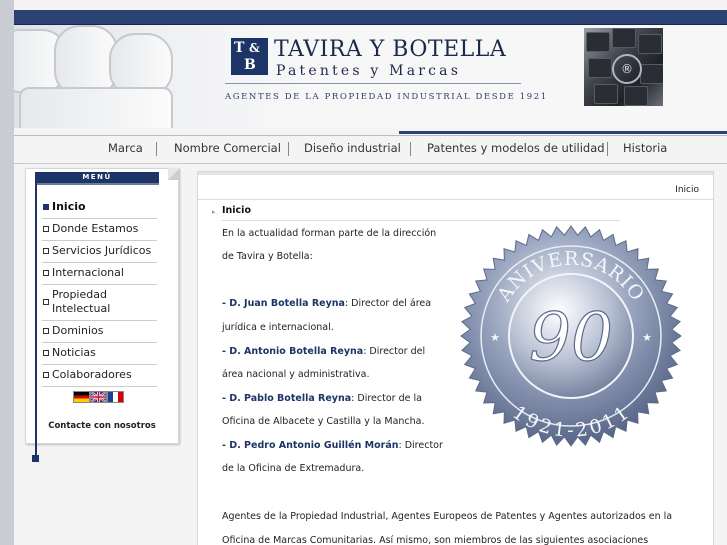 The image size is (727, 545). Describe the element at coordinates (390, 49) in the screenshot. I see `site-title: TAVIRA Y BOTELLA` at that location.